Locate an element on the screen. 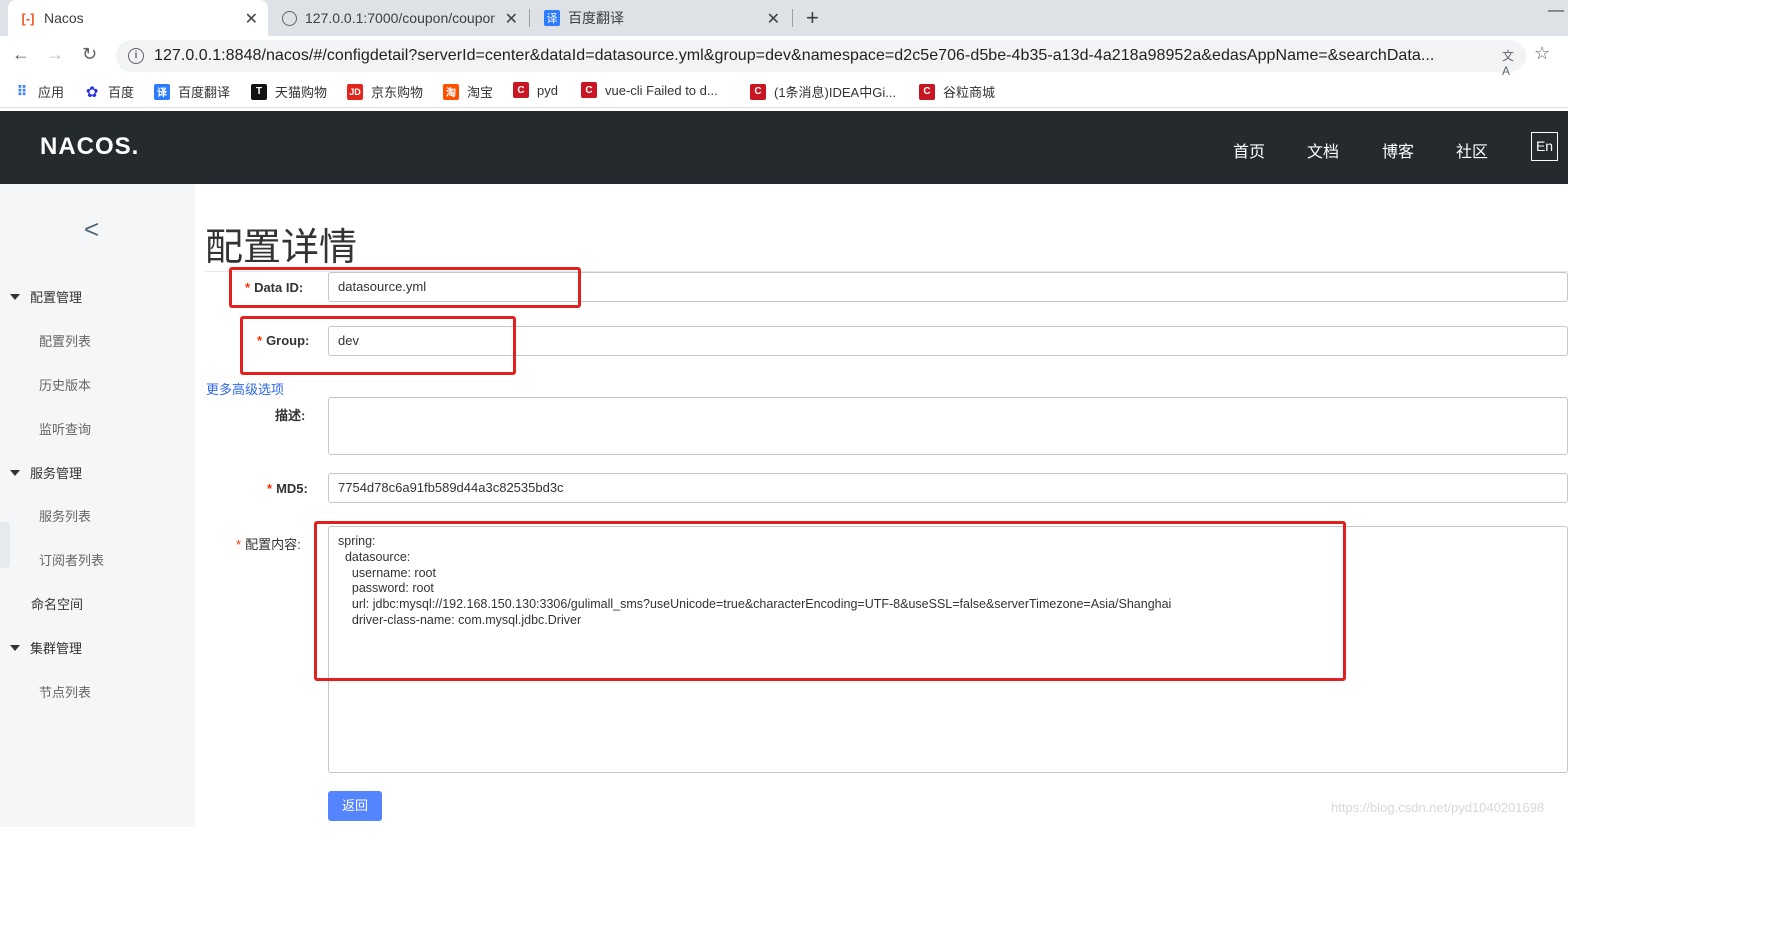 The height and width of the screenshot is (943, 1787). sidebar-group-cluster: 集群管理 is located at coordinates (46, 647).